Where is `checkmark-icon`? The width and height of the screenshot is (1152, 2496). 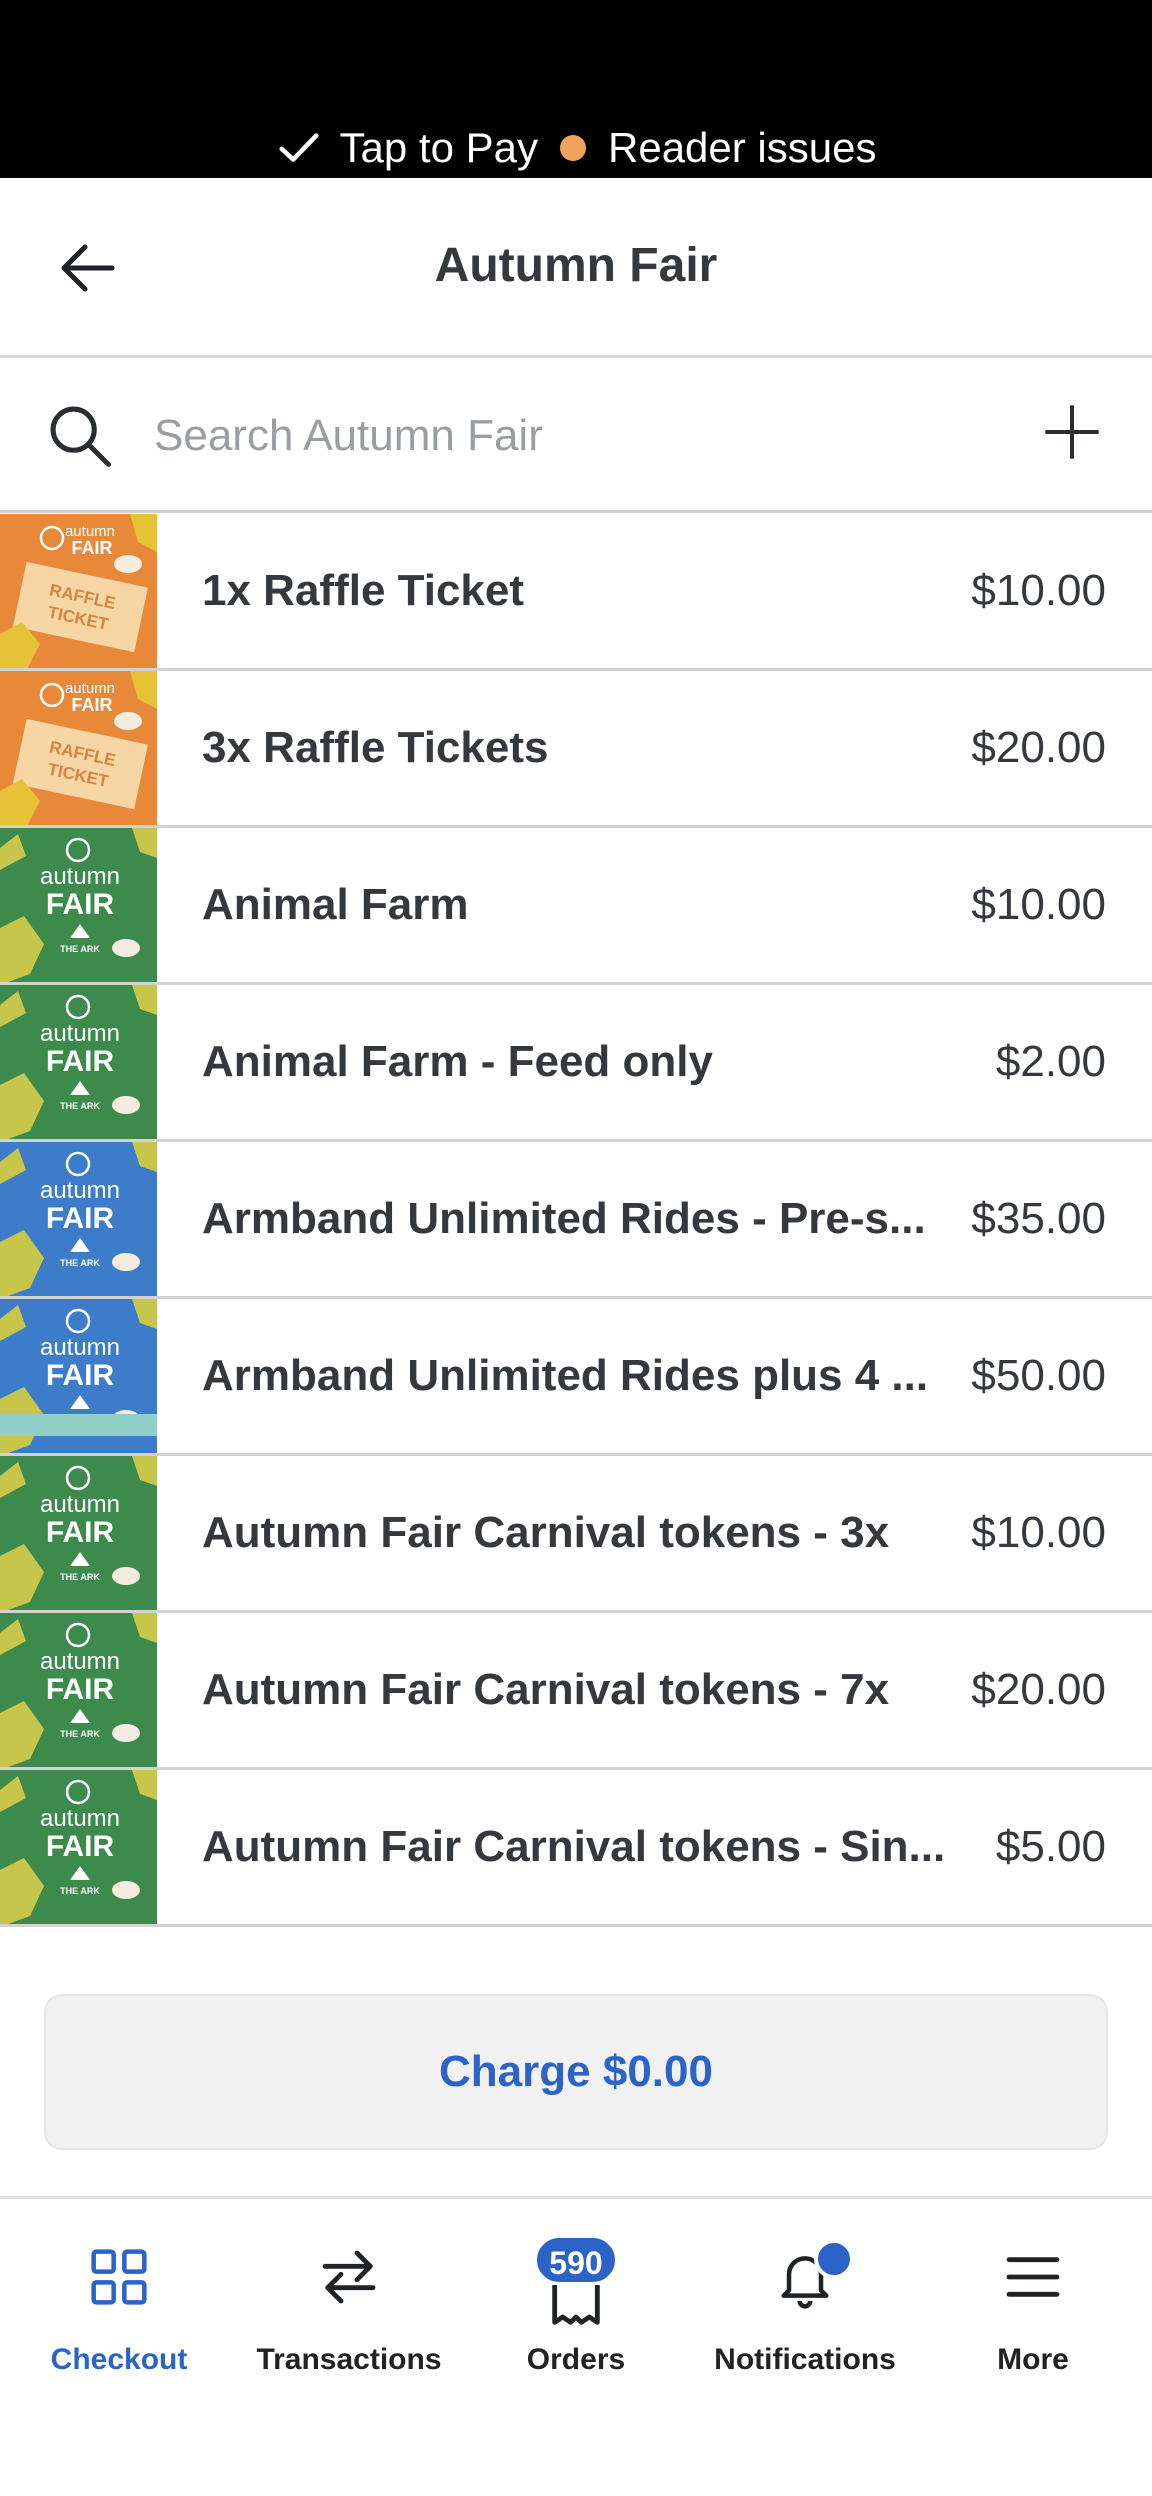 checkmark-icon is located at coordinates (298, 147).